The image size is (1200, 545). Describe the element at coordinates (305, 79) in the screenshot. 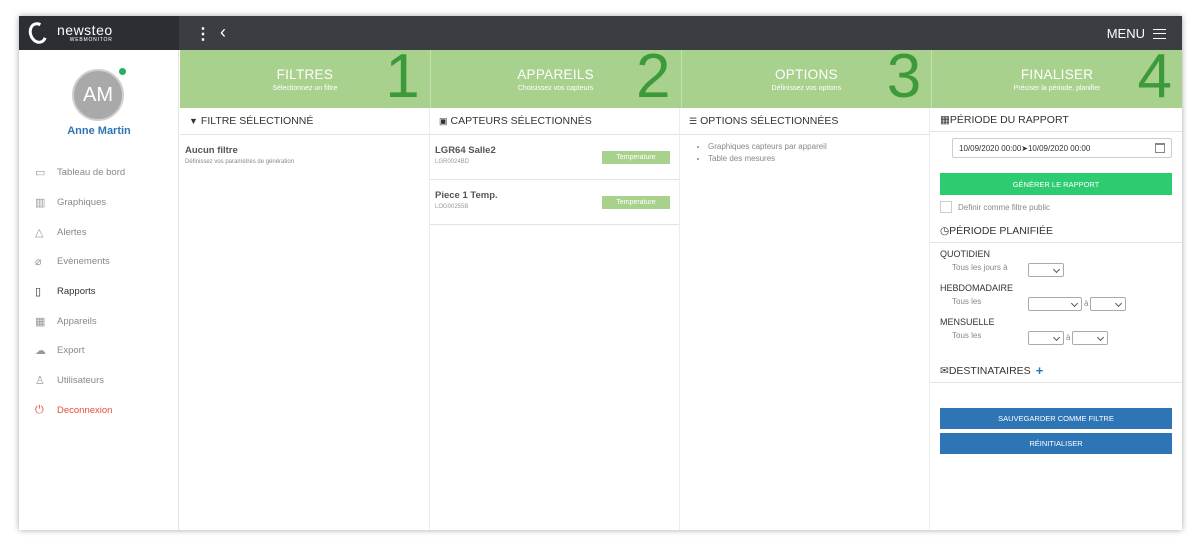

I see `step-filtres: FILTRES Sélectionnez un filtre 1` at that location.